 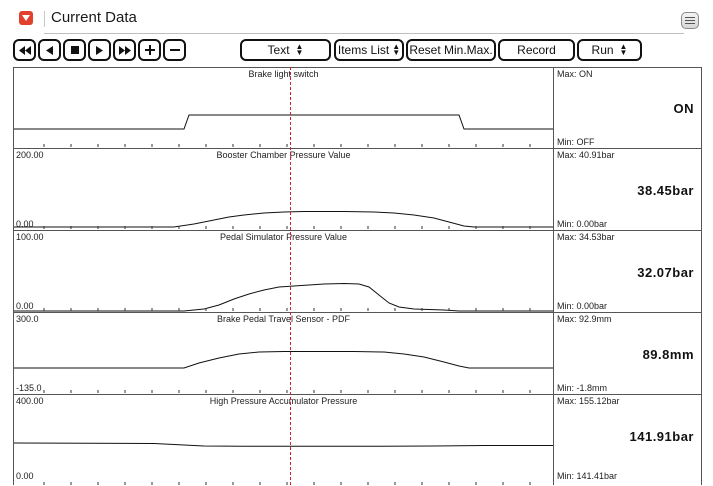 I want to click on plus-icon, so click(x=149, y=50).